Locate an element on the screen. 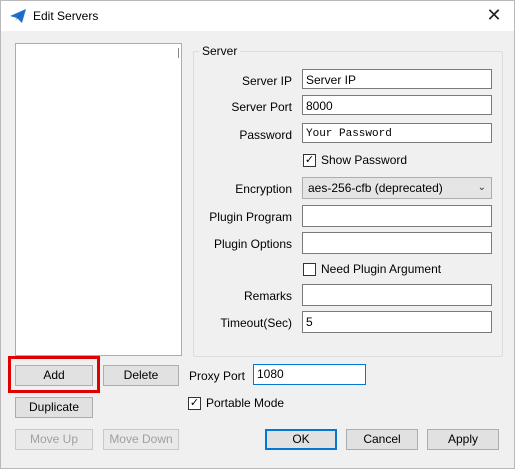  plugin-options-label: Plugin Options is located at coordinates (252, 244).